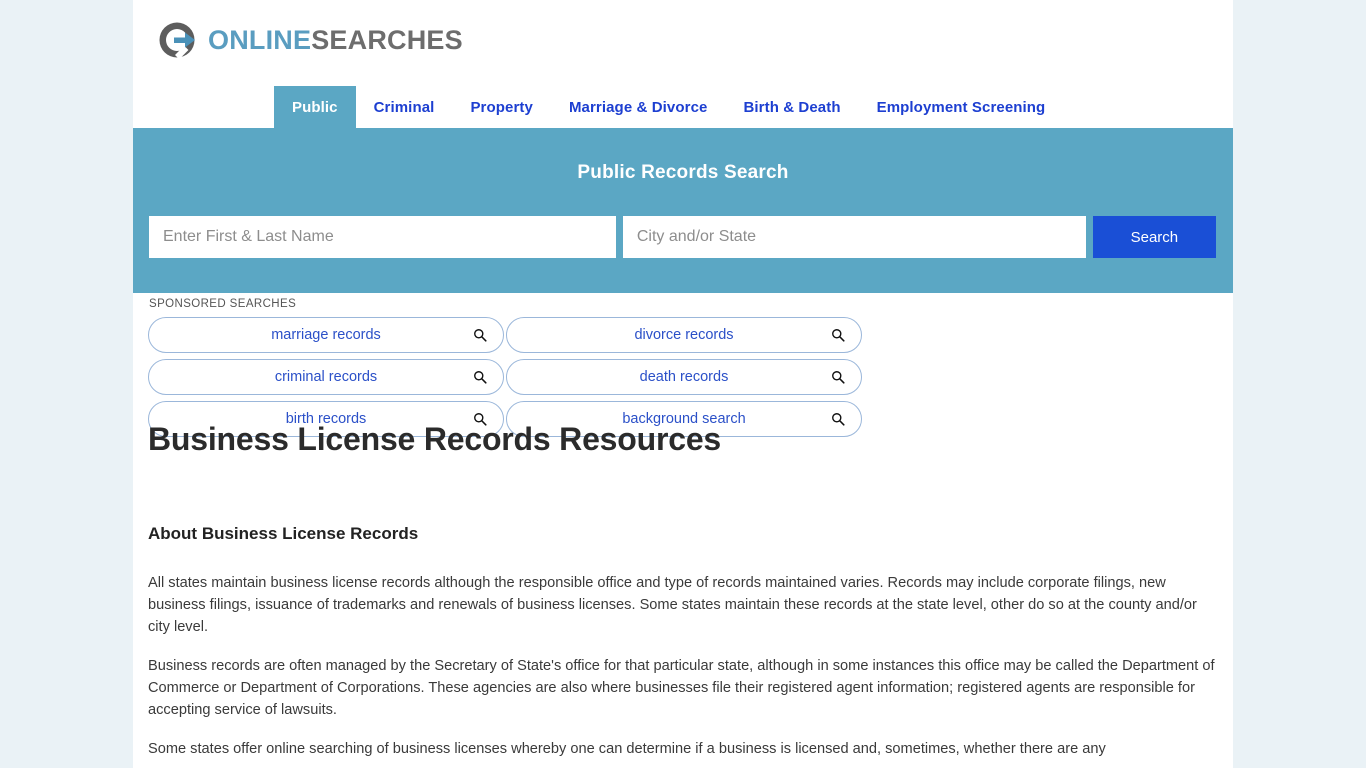 Image resolution: width=1366 pixels, height=768 pixels. What do you see at coordinates (501, 107) in the screenshot?
I see `tab-property: Property` at bounding box center [501, 107].